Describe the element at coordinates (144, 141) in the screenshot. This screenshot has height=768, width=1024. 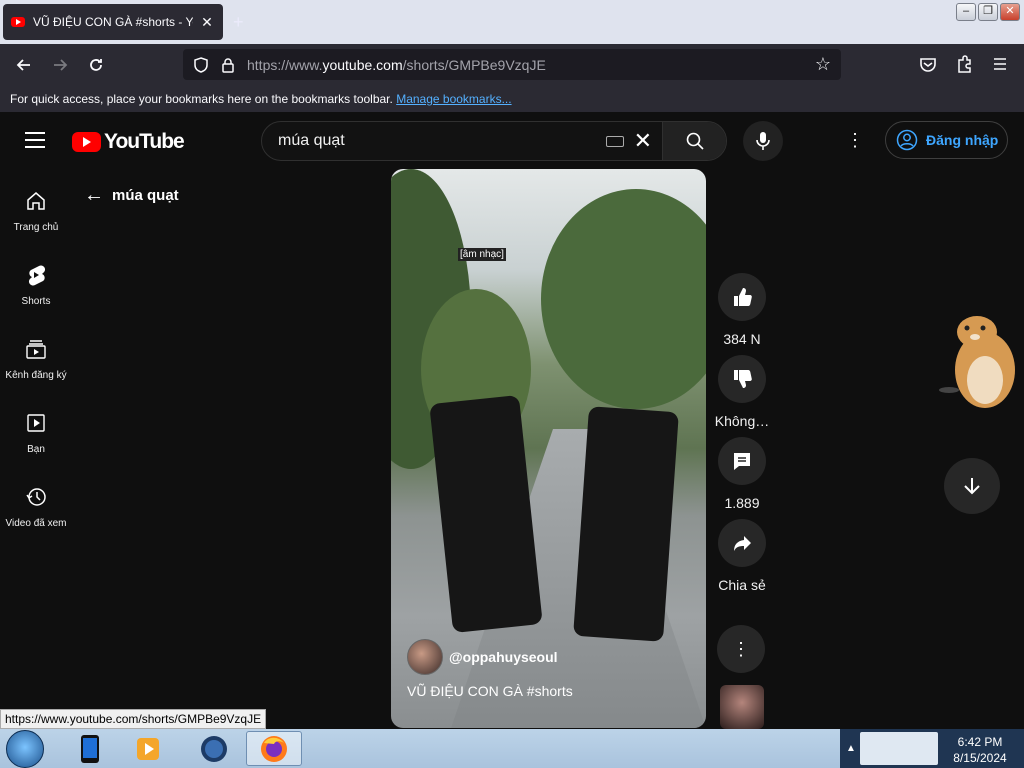
I see `youtube-wordmark: YouTube` at that location.